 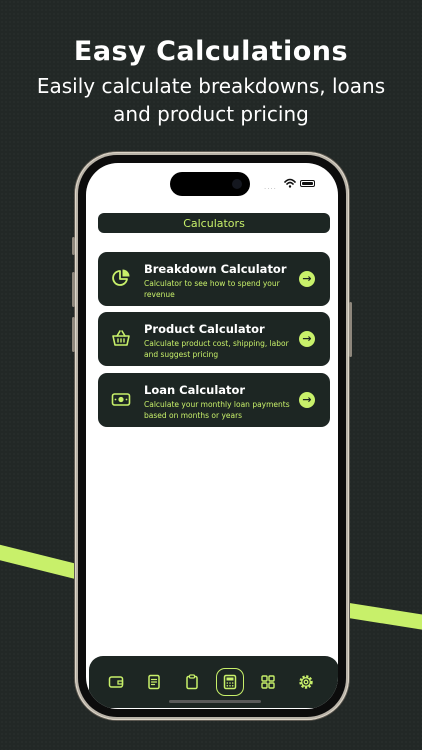 I want to click on battery-icon, so click(x=307, y=183).